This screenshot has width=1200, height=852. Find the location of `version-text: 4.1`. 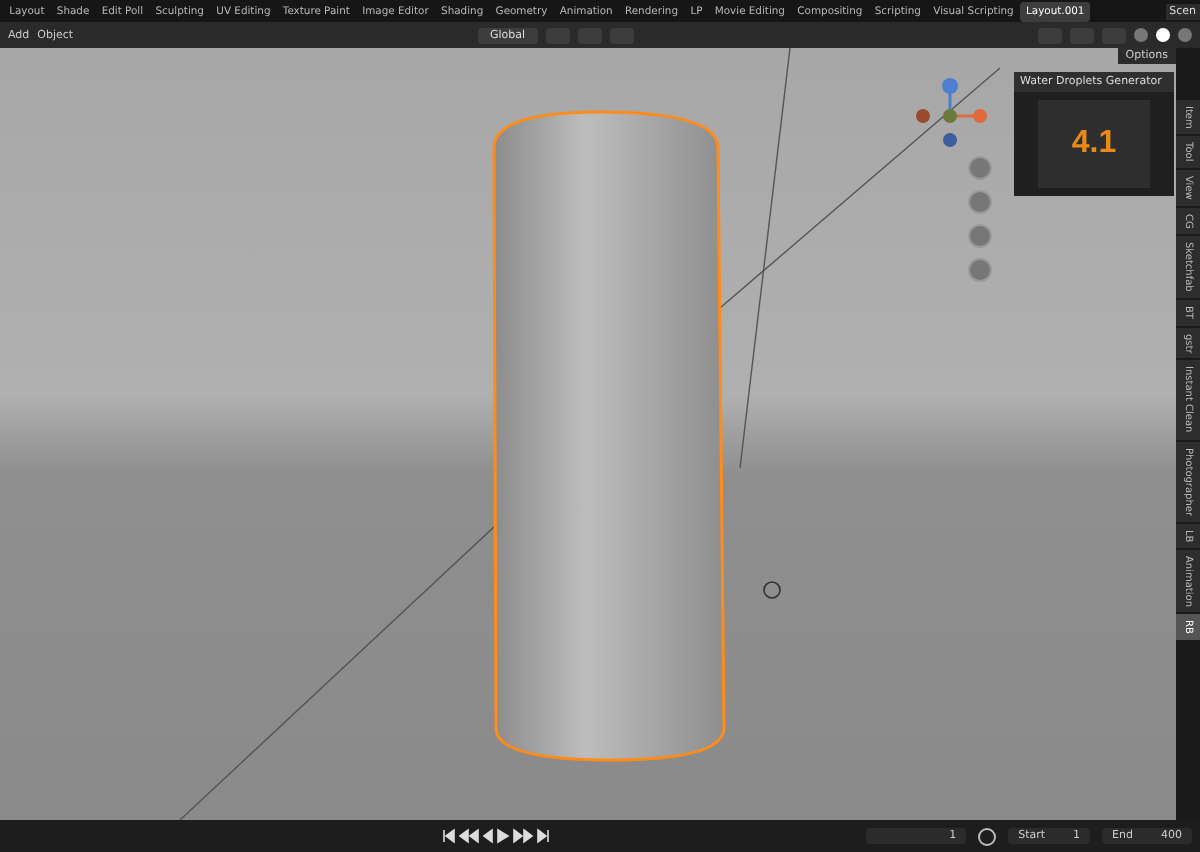

version-text: 4.1 is located at coordinates (1094, 144).